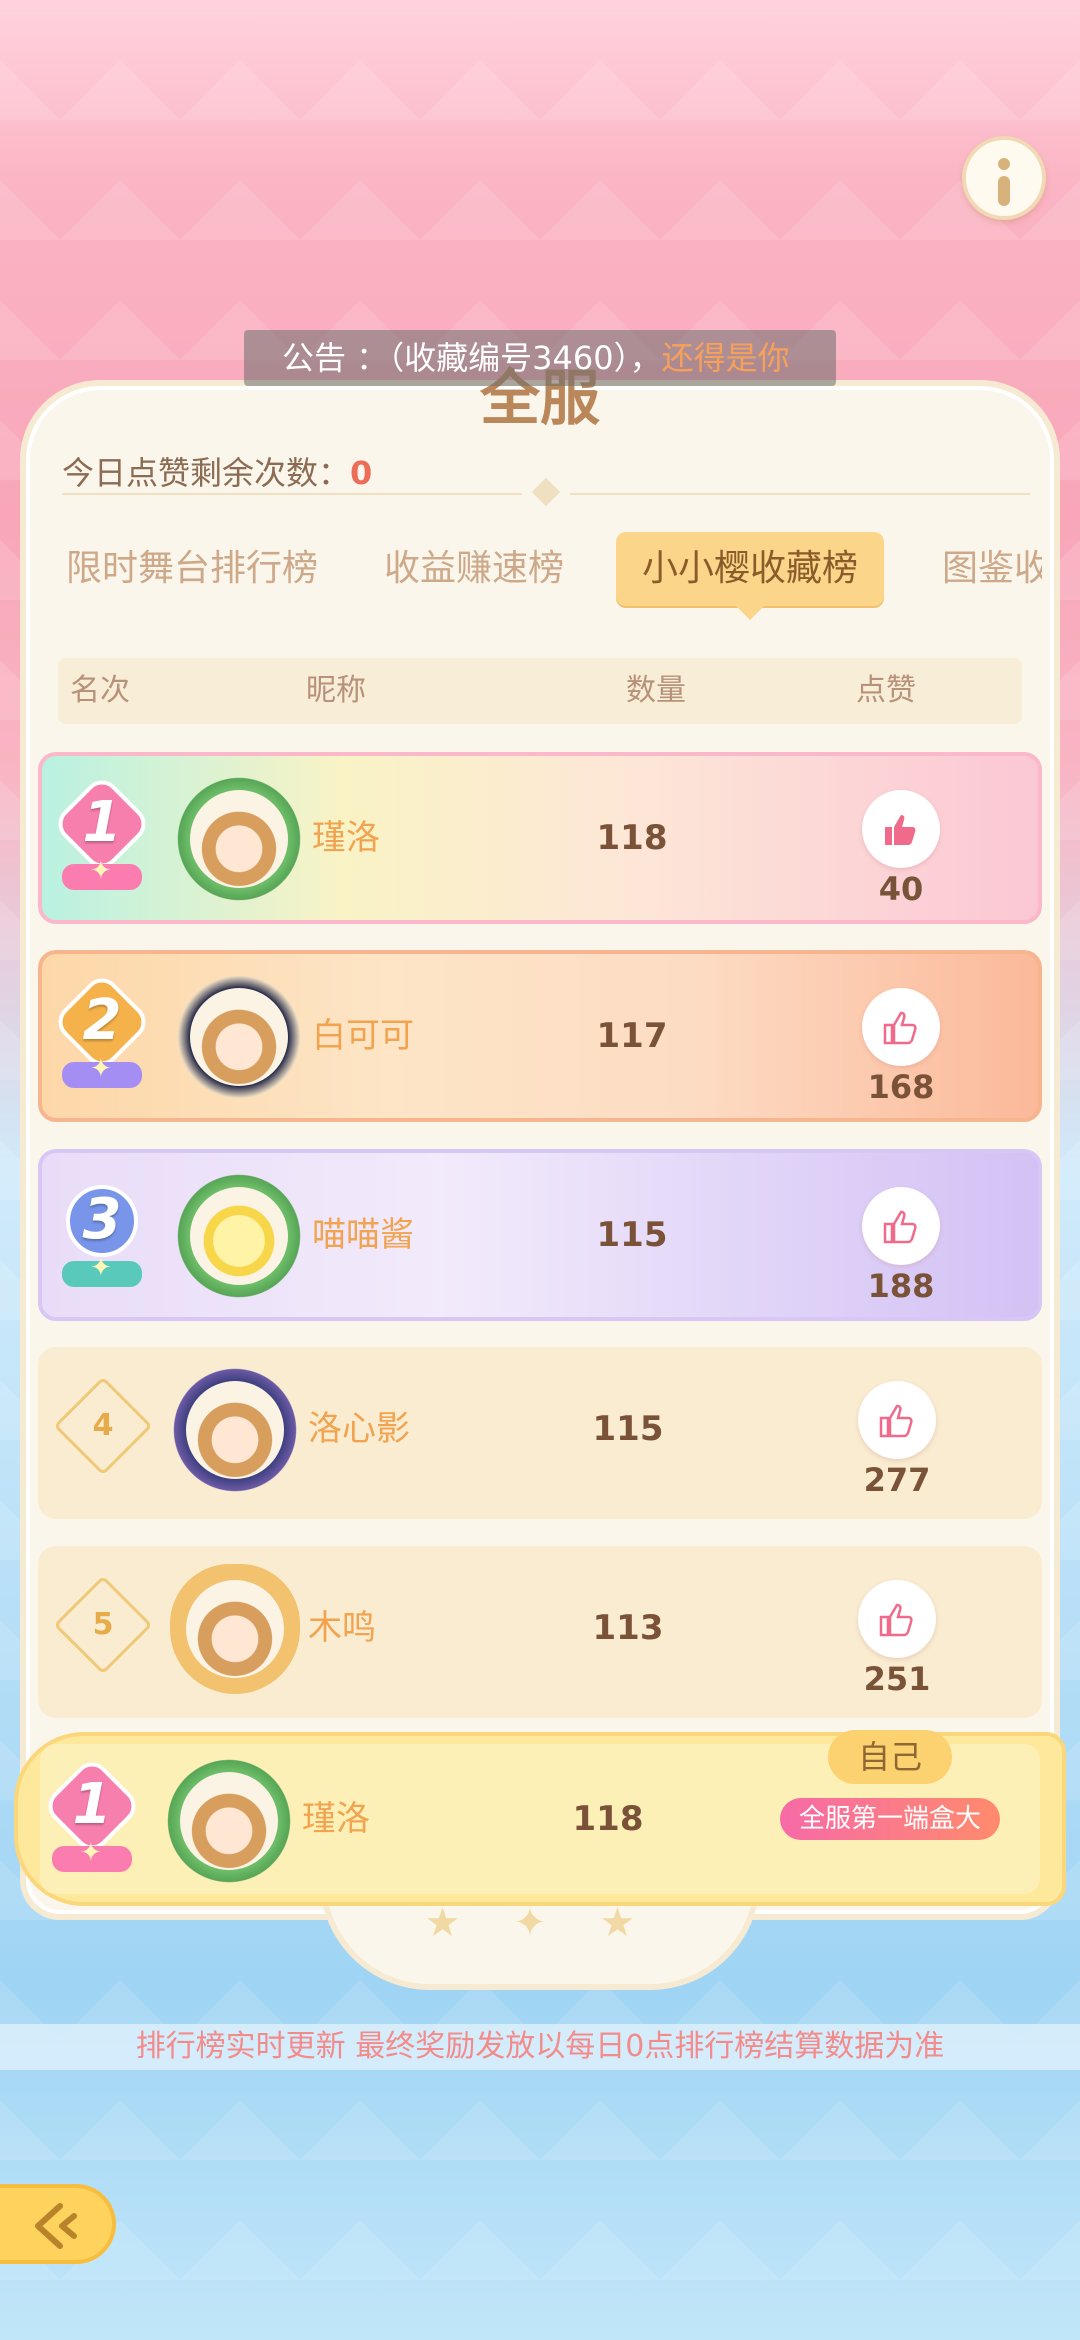 This screenshot has width=1080, height=2340. What do you see at coordinates (546, 492) in the screenshot?
I see `divider` at bounding box center [546, 492].